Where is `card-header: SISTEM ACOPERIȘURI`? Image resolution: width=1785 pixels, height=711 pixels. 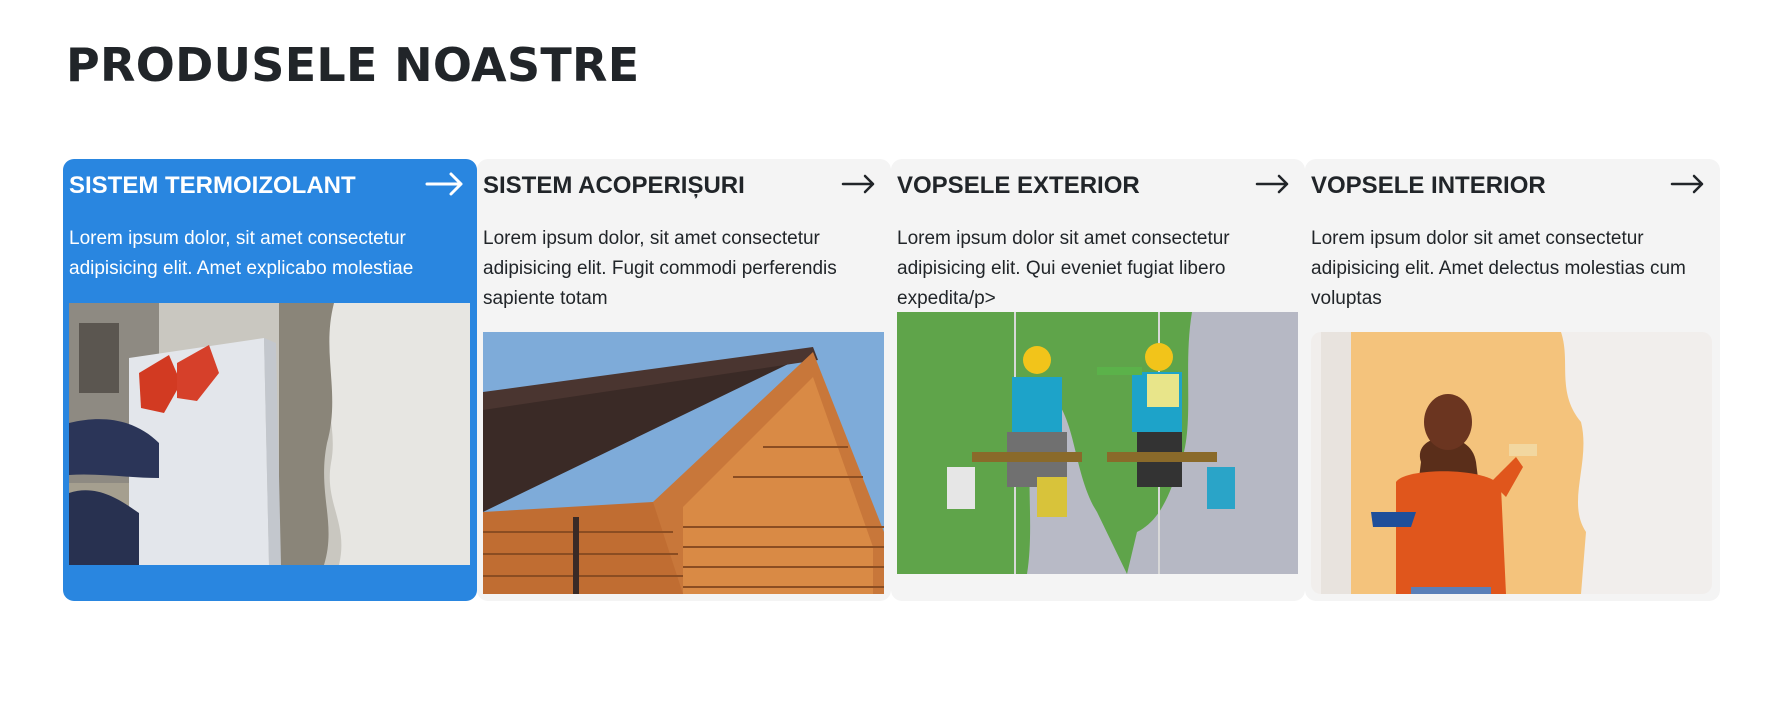
card-header: SISTEM ACOPERIȘURI is located at coordinates (681, 184).